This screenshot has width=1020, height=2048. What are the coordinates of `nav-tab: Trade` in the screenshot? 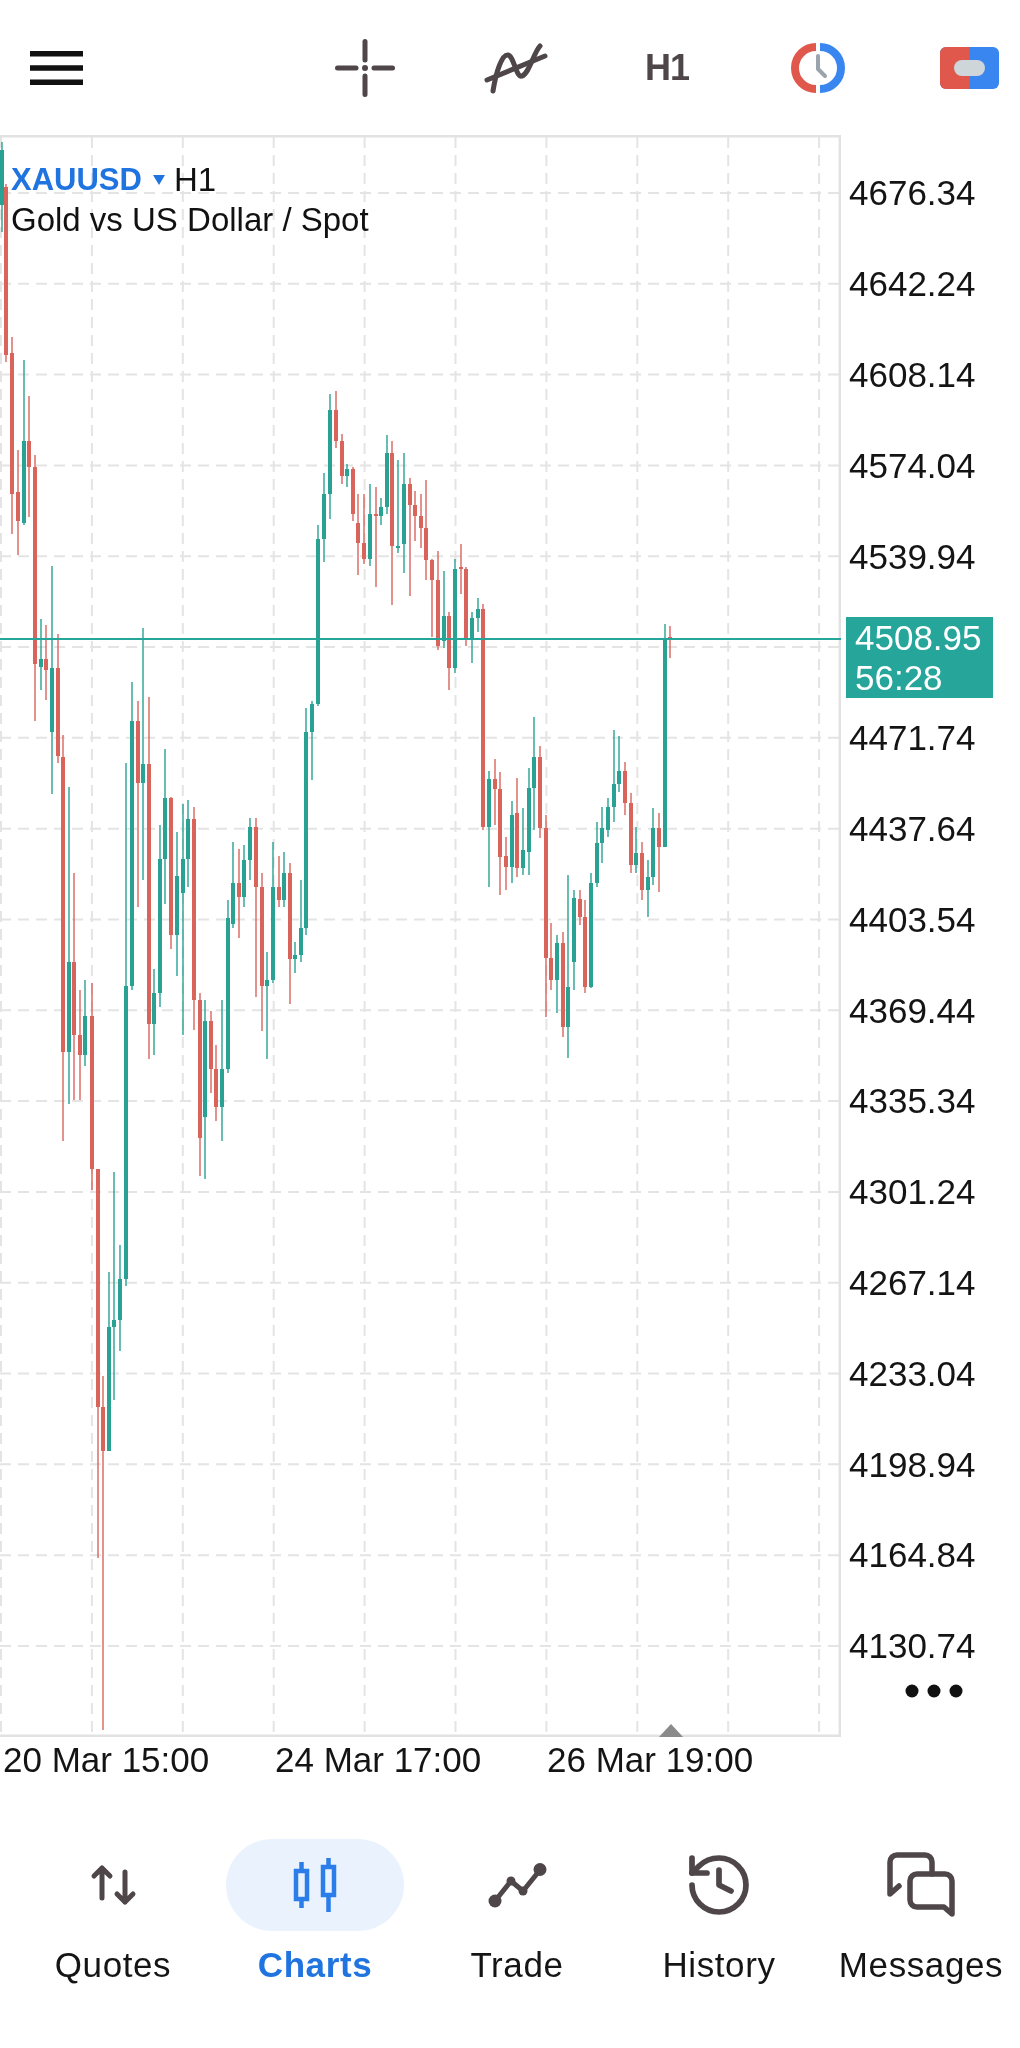 It's located at (517, 1913).